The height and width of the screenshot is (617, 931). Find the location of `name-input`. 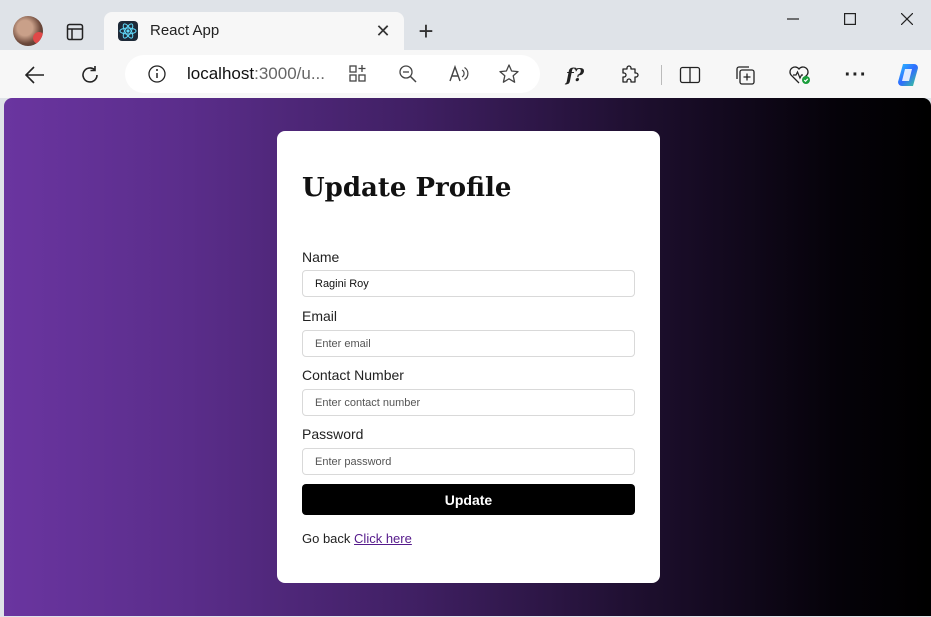

name-input is located at coordinates (468, 283).